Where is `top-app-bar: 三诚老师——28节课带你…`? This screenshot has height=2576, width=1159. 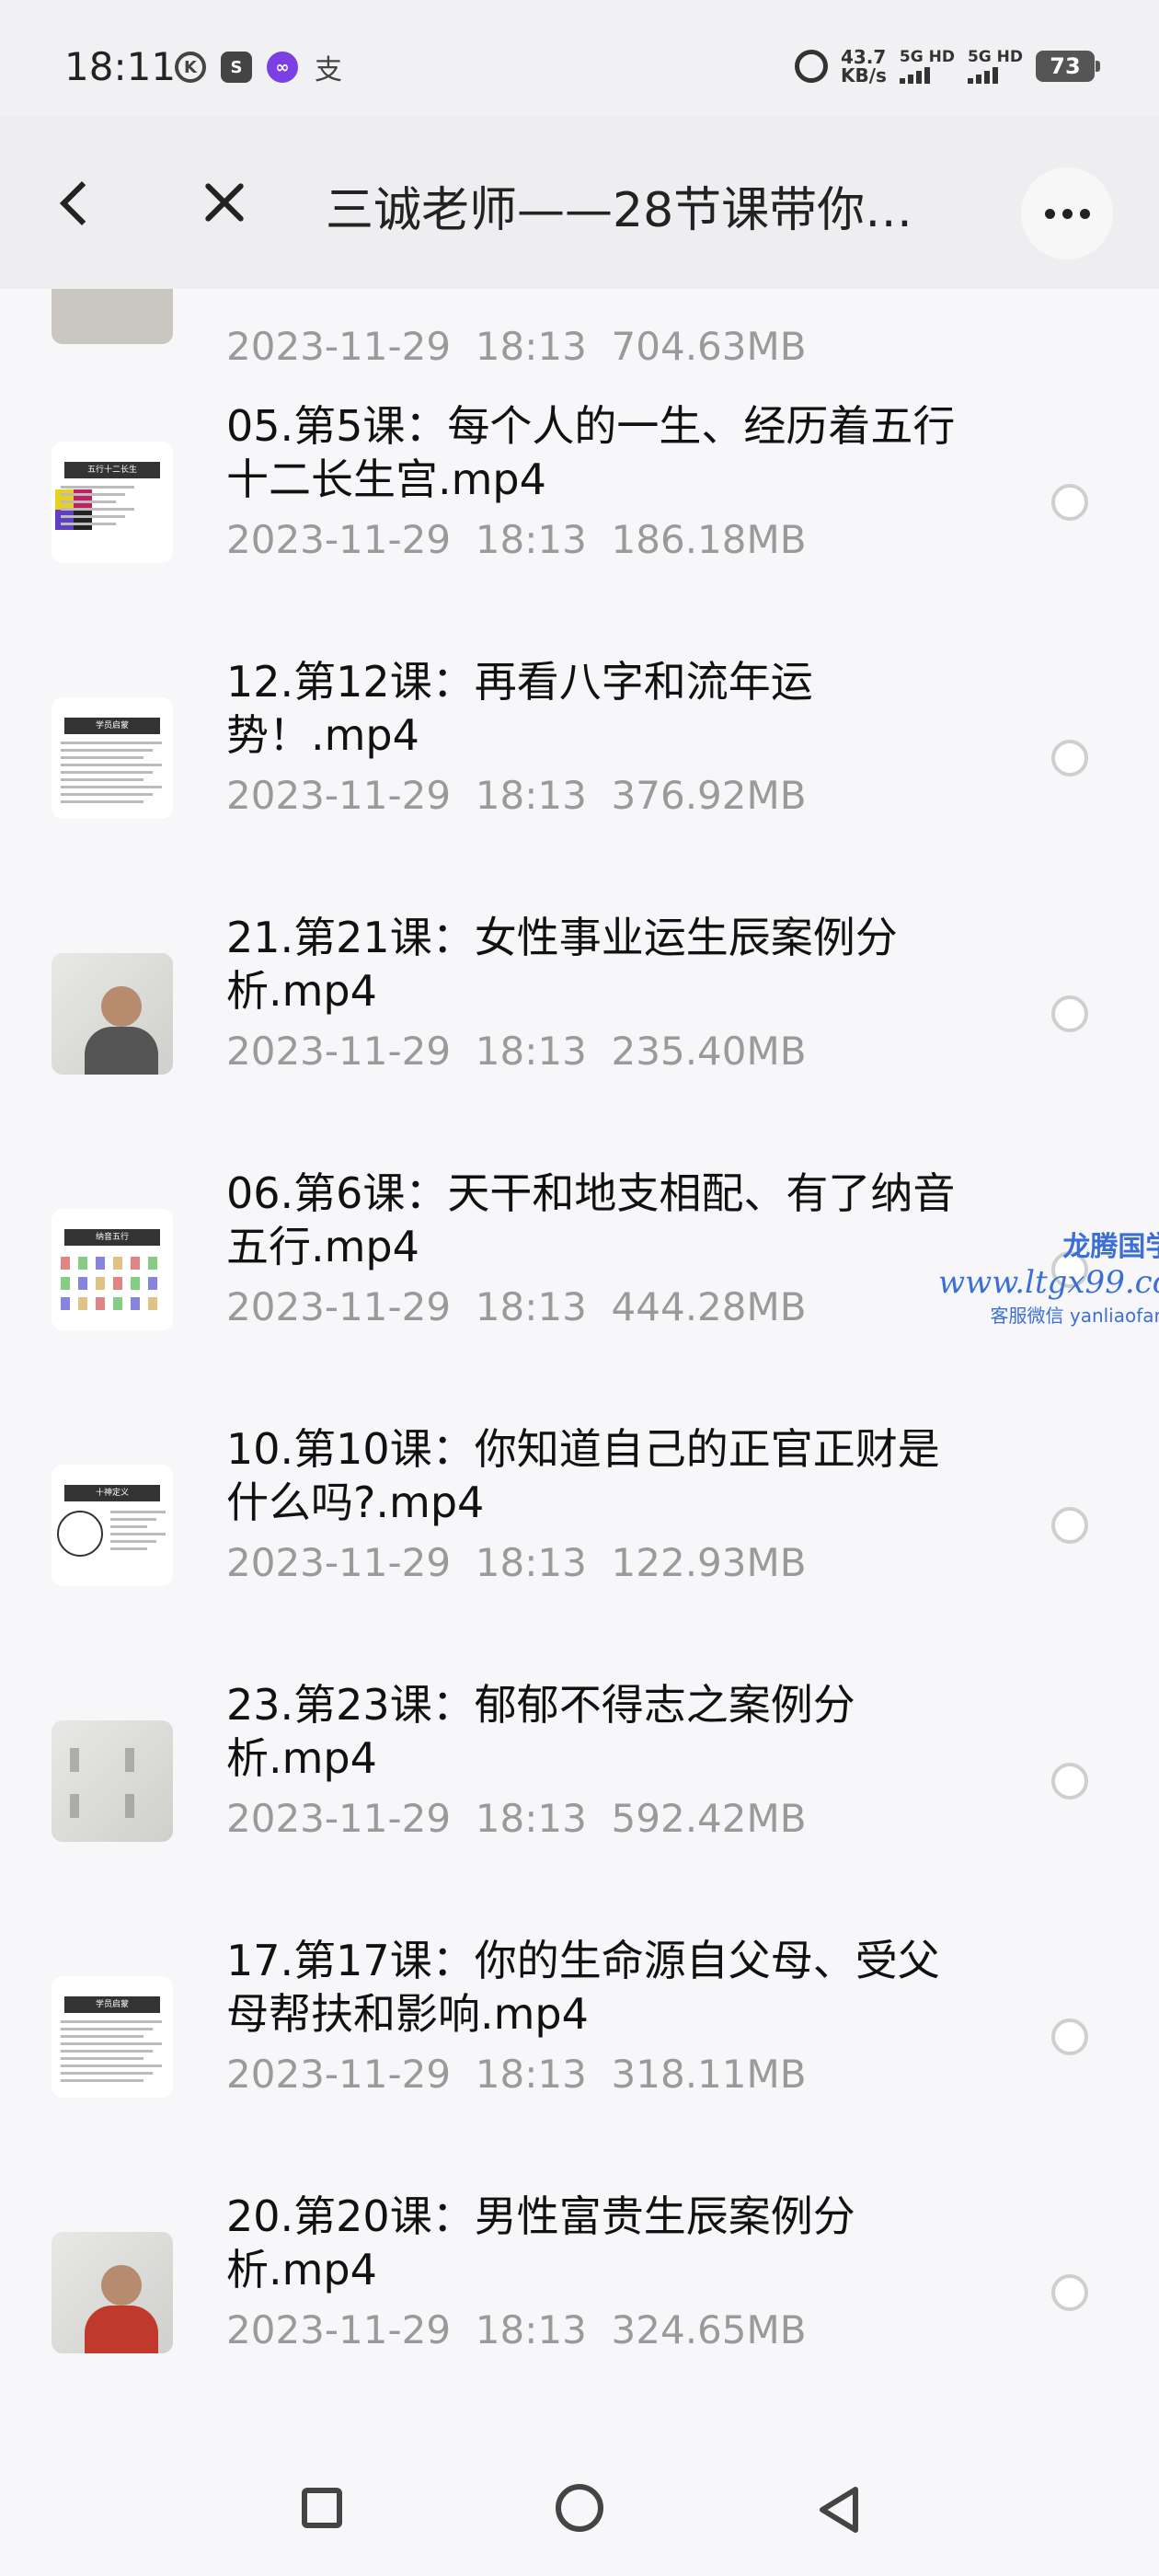
top-app-bar: 三诚老师——28节课带你… is located at coordinates (579, 202).